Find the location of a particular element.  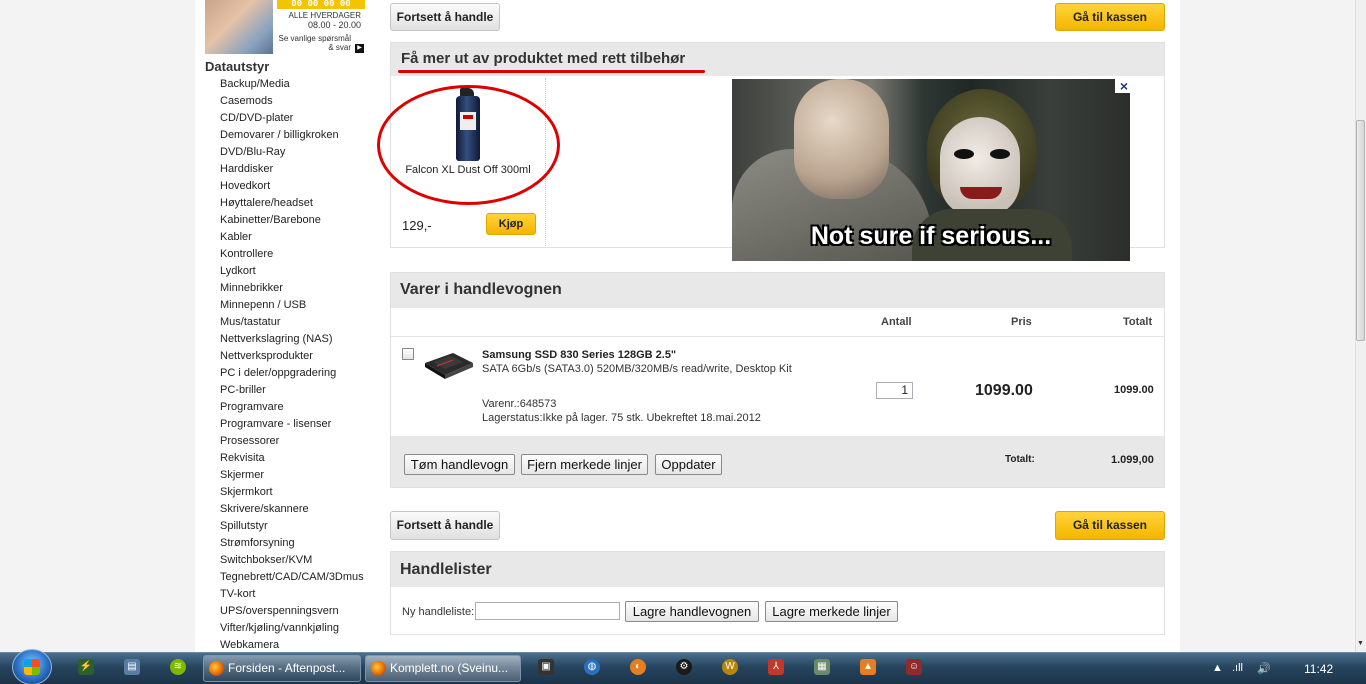

volume-icon: 🔊 is located at coordinates (1264, 668).